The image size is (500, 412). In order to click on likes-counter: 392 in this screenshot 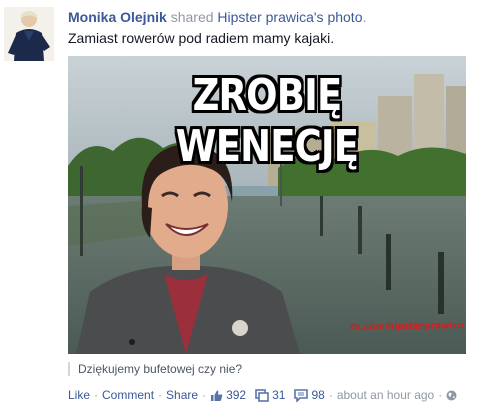, I will do `click(228, 395)`.